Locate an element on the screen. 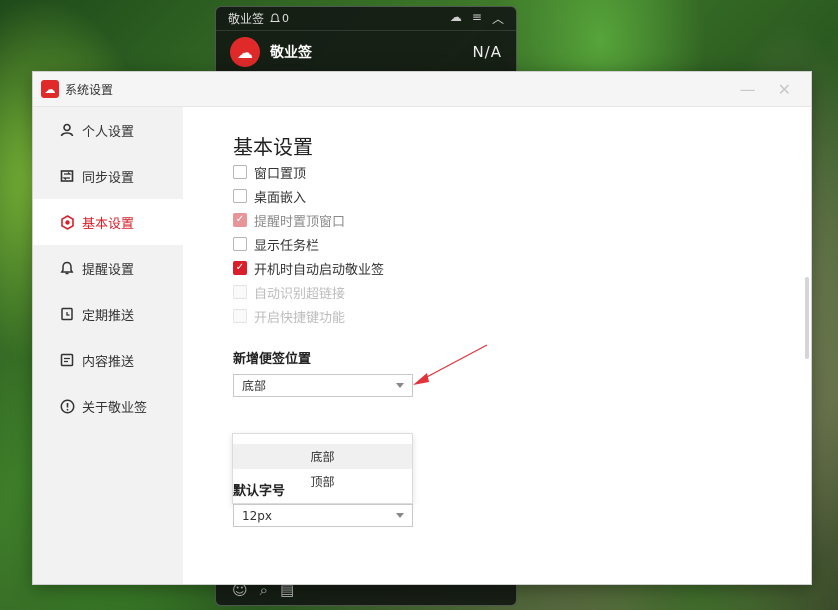 The width and height of the screenshot is (838, 610). sidebar-item-sync: 同步设置 is located at coordinates (108, 176).